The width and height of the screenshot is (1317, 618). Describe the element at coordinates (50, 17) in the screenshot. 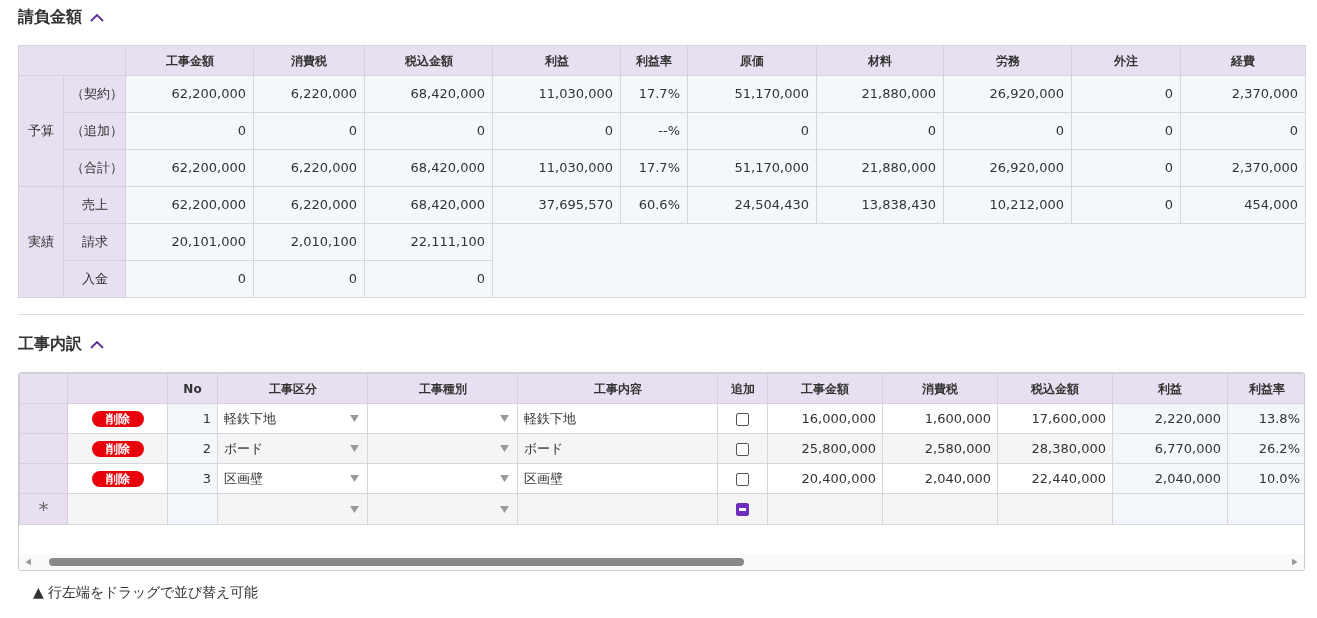

I see `section-title: 請負金額` at that location.